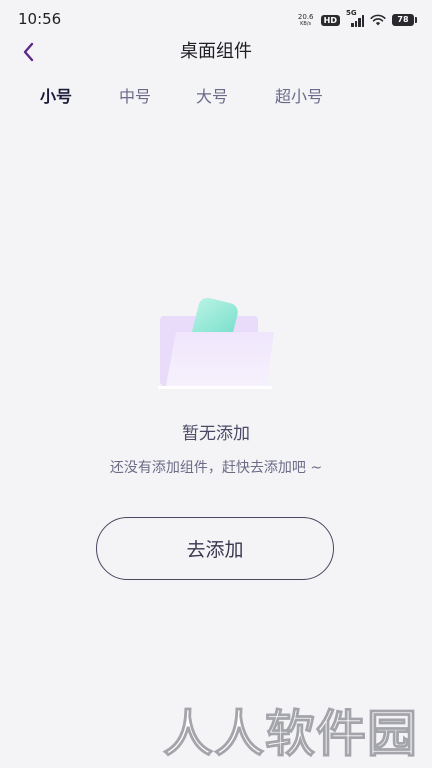 The height and width of the screenshot is (768, 432). Describe the element at coordinates (215, 548) in the screenshot. I see `go-add-button: 去添加` at that location.